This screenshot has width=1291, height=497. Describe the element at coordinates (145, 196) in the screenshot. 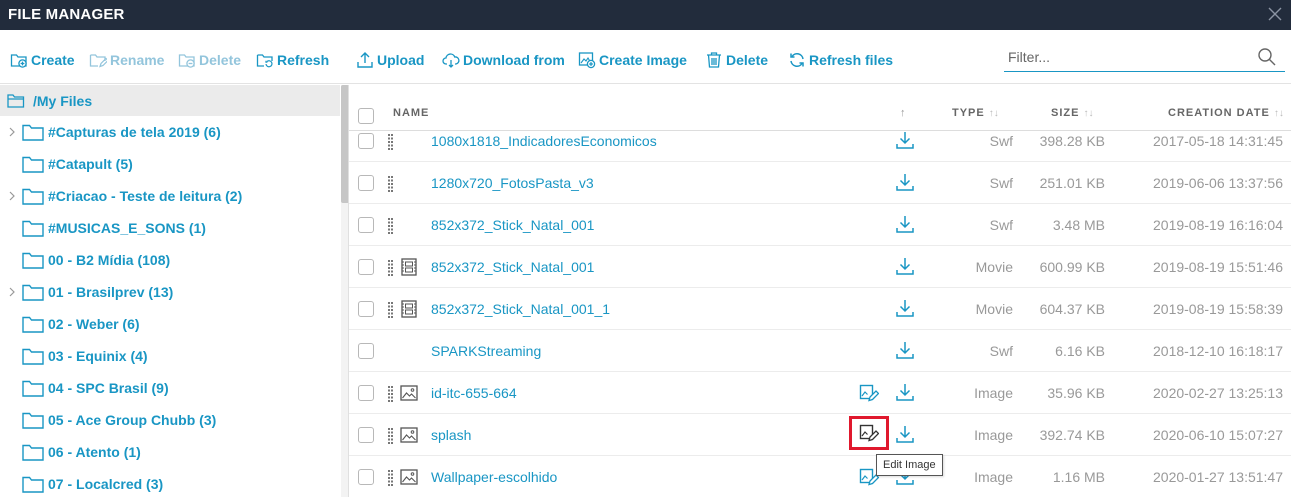

I see `sidebar-folder-label: #Criacao - Teste de leitura (2)` at that location.